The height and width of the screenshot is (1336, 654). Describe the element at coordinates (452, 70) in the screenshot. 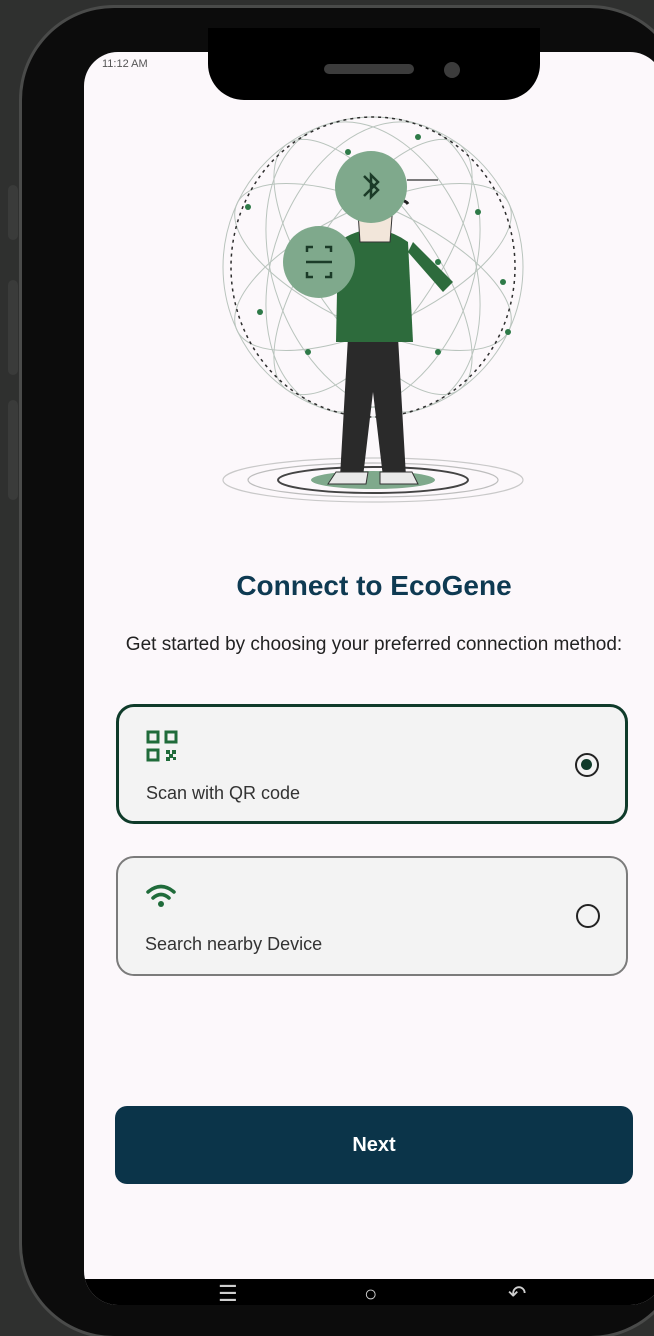

I see `front-camera` at that location.